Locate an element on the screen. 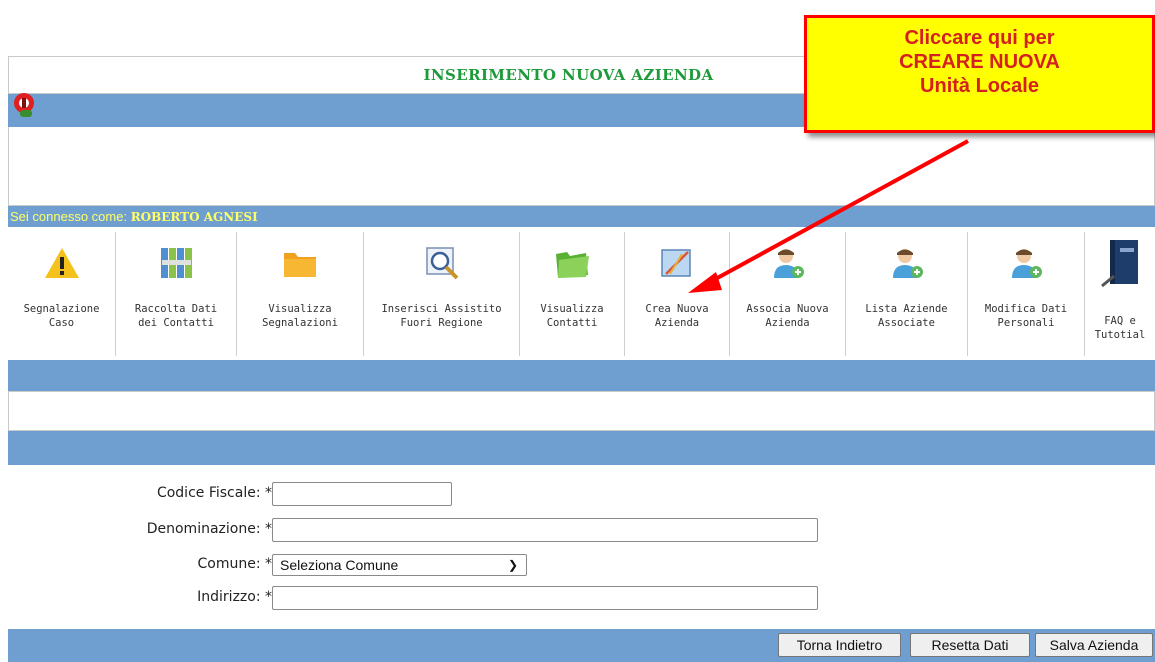 The height and width of the screenshot is (662, 1155). empty-row is located at coordinates (581, 411).